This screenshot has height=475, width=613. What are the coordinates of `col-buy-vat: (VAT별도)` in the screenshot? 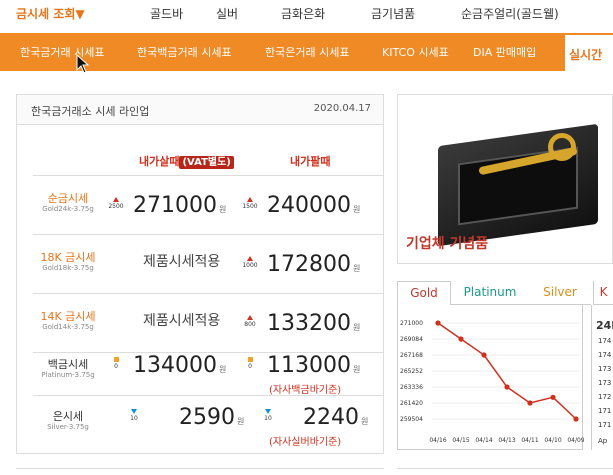 It's located at (206, 162).